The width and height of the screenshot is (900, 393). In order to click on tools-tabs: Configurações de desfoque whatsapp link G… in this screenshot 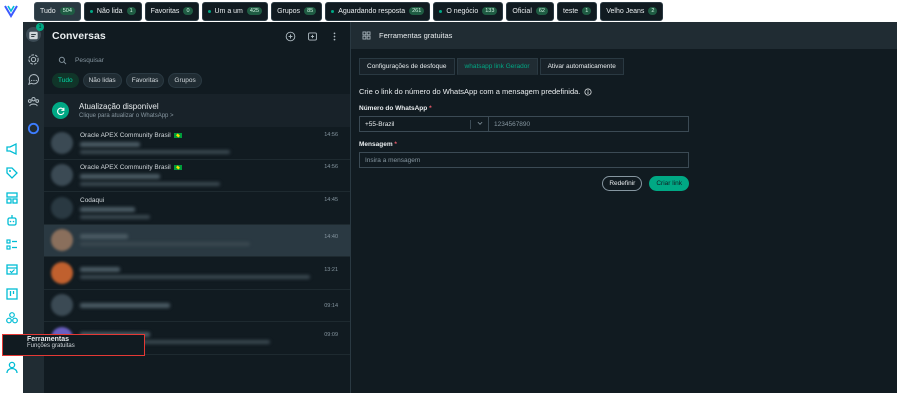, I will do `click(628, 66)`.